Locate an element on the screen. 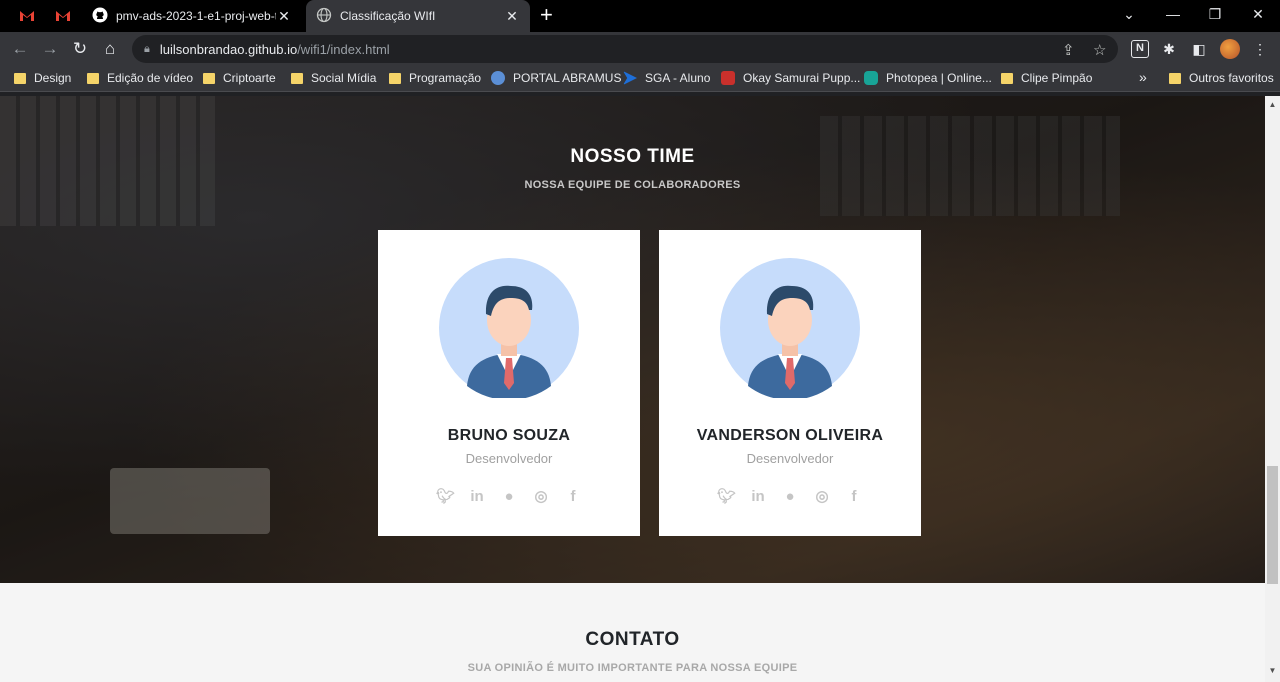 The height and width of the screenshot is (682, 1280). scroll-up-icon: ▲ is located at coordinates (1272, 104).